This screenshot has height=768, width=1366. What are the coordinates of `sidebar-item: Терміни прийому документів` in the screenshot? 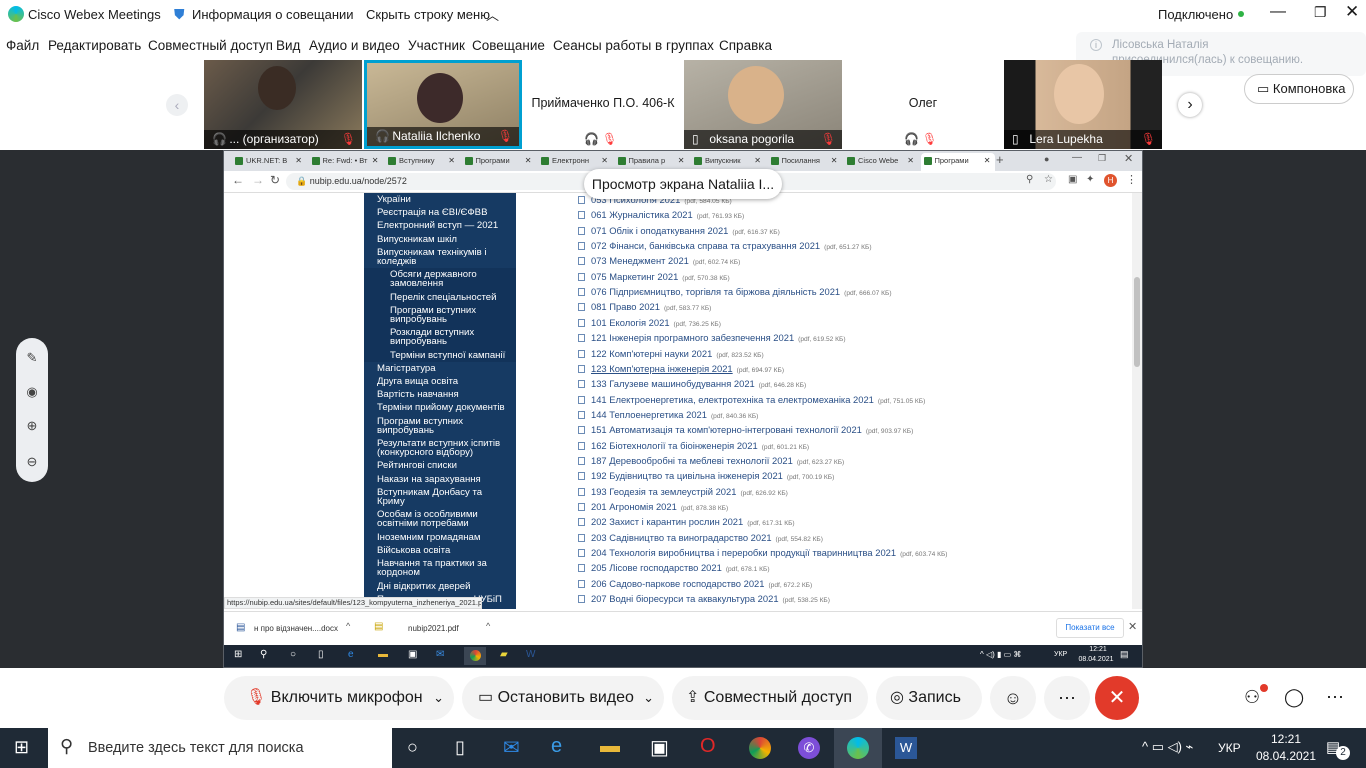 It's located at (440, 407).